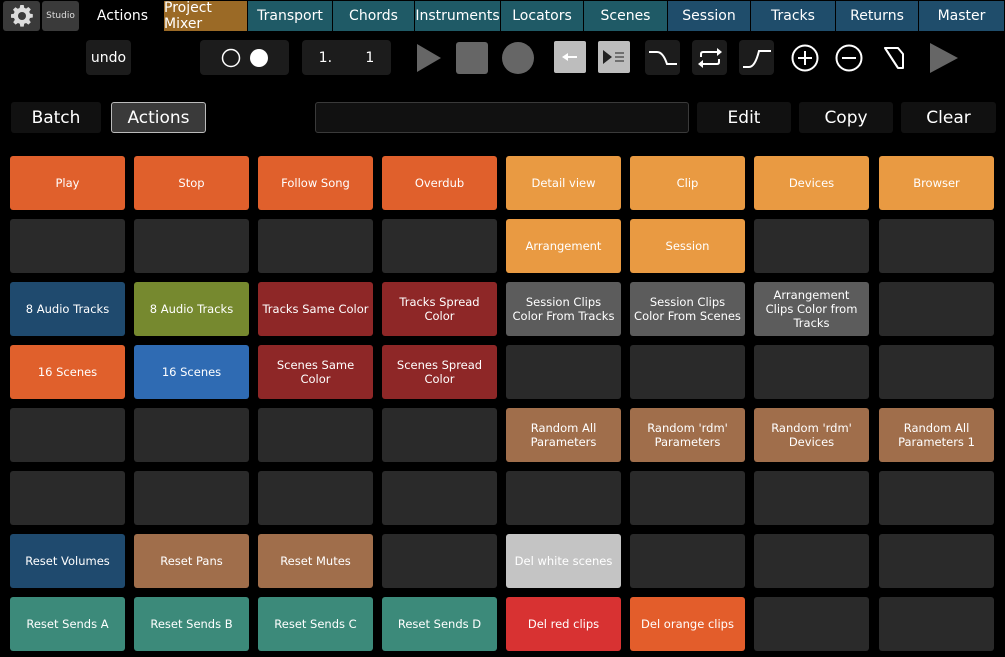  Describe the element at coordinates (744, 117) in the screenshot. I see `edit-button: Edit` at that location.